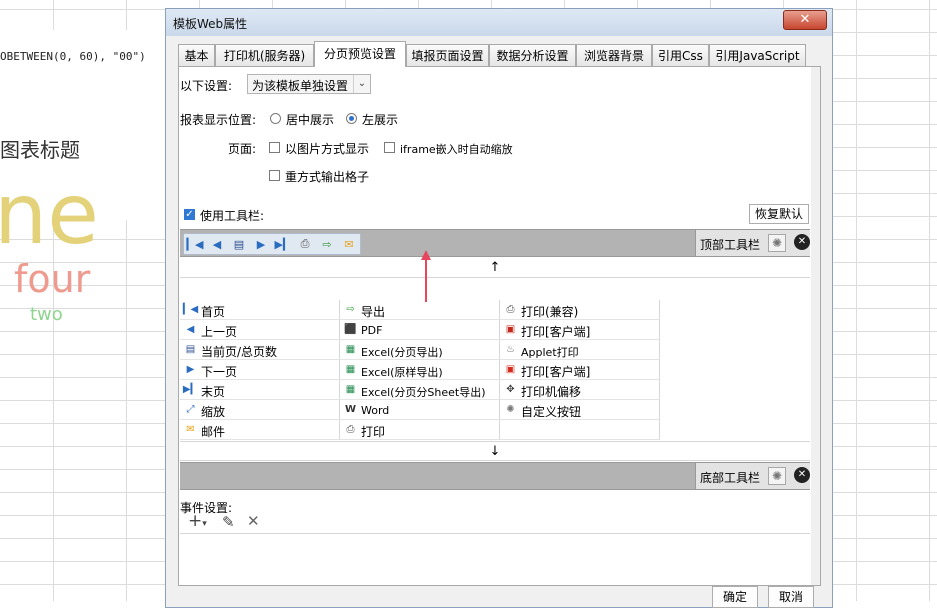 The image size is (937, 608). I want to click on edit-icon: ✎, so click(228, 522).